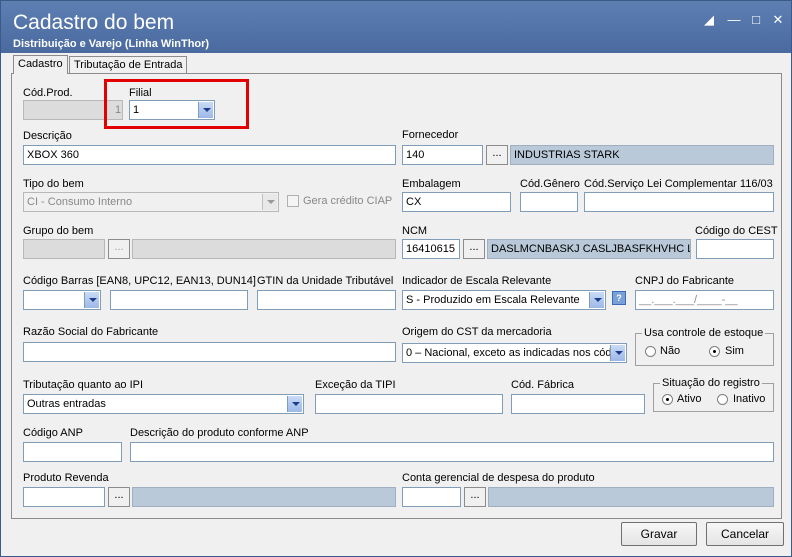 The height and width of the screenshot is (557, 792). Describe the element at coordinates (62, 300) in the screenshot. I see `codigo-barras-type-select` at that location.